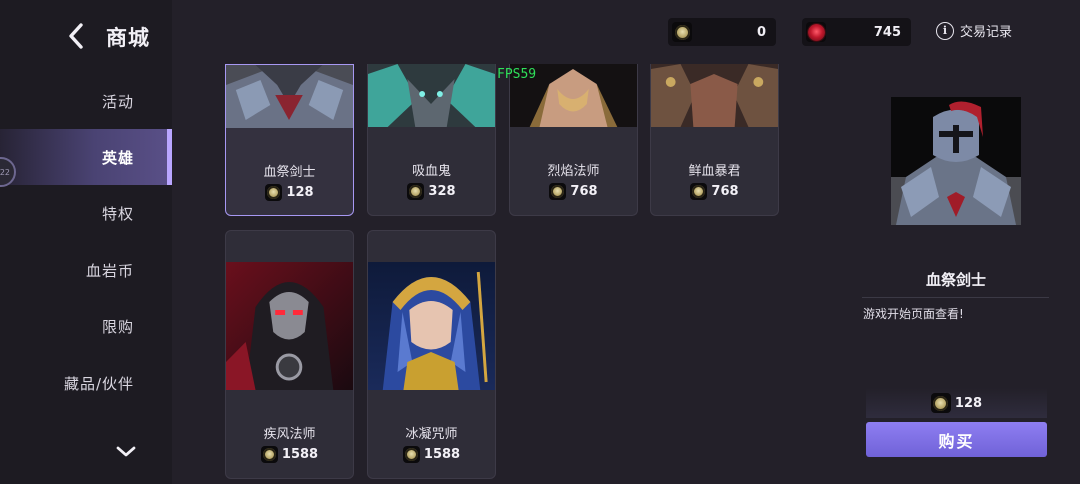 The width and height of the screenshot is (1080, 484). I want to click on divider, so click(955, 297).